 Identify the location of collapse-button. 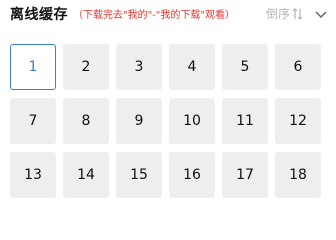
(321, 13).